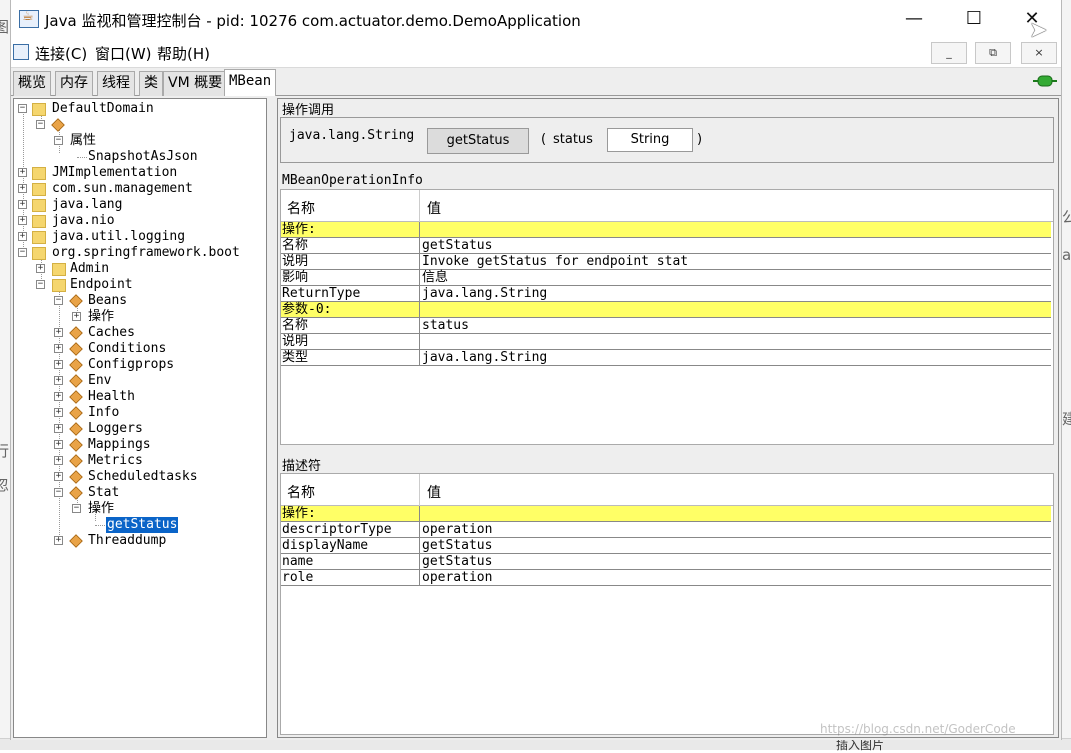 This screenshot has height=753, width=1071. I want to click on split-pane-divider, so click(273, 418).